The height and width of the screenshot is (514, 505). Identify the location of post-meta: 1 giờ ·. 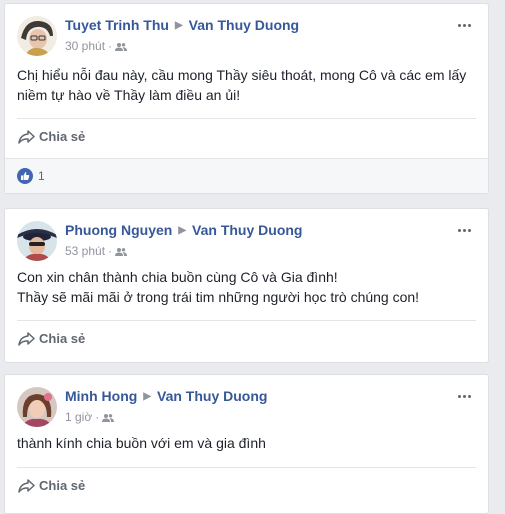
(90, 418).